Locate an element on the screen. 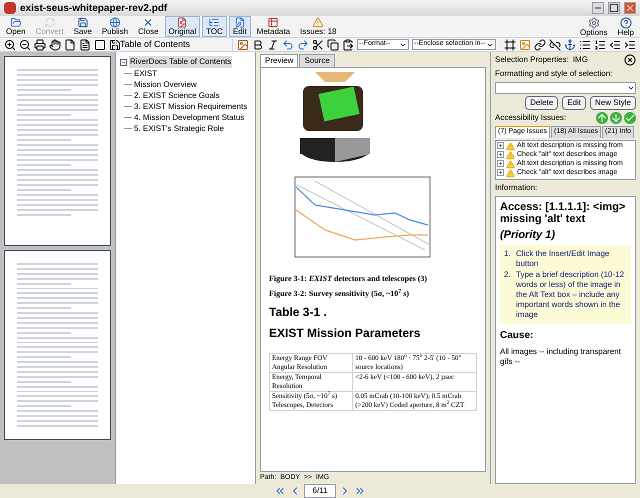 The height and width of the screenshot is (498, 640). first-page-icon is located at coordinates (280, 491).